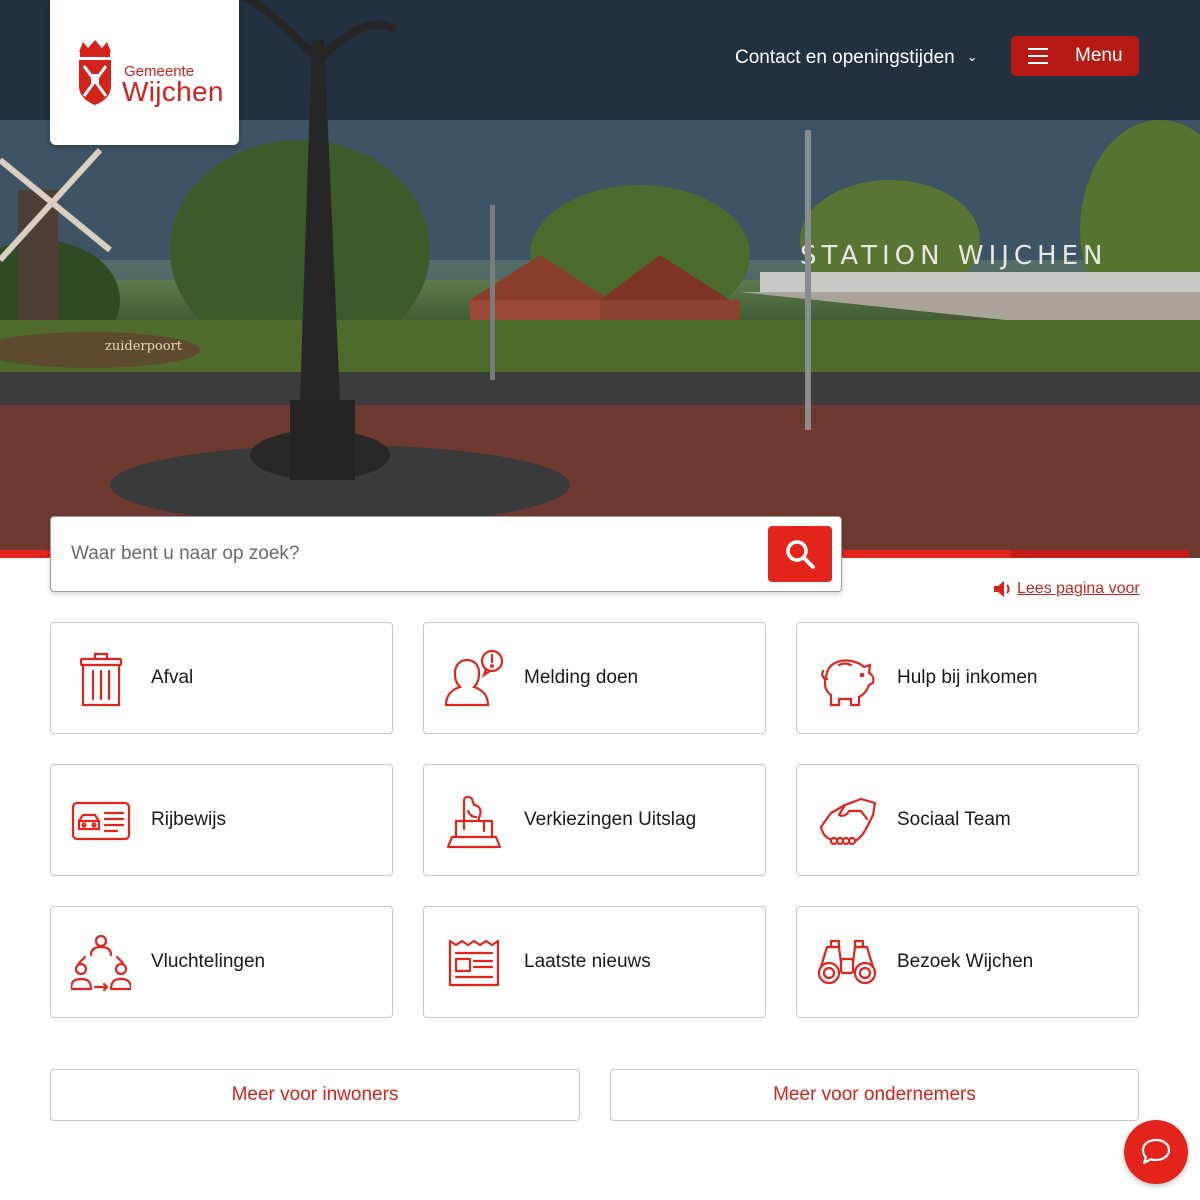 This screenshot has height=1200, width=1200. I want to click on newspaper-icon, so click(474, 963).